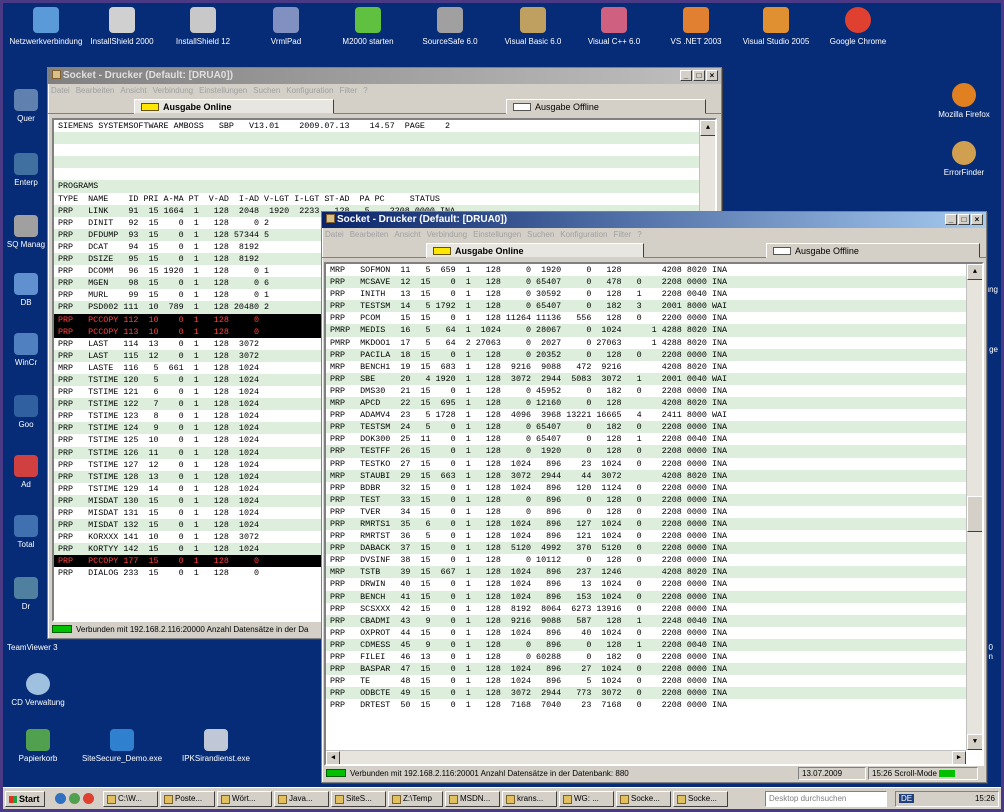 The height and width of the screenshot is (812, 1004). What do you see at coordinates (959, 757) in the screenshot?
I see `scroll-right-arrow: ▶` at bounding box center [959, 757].